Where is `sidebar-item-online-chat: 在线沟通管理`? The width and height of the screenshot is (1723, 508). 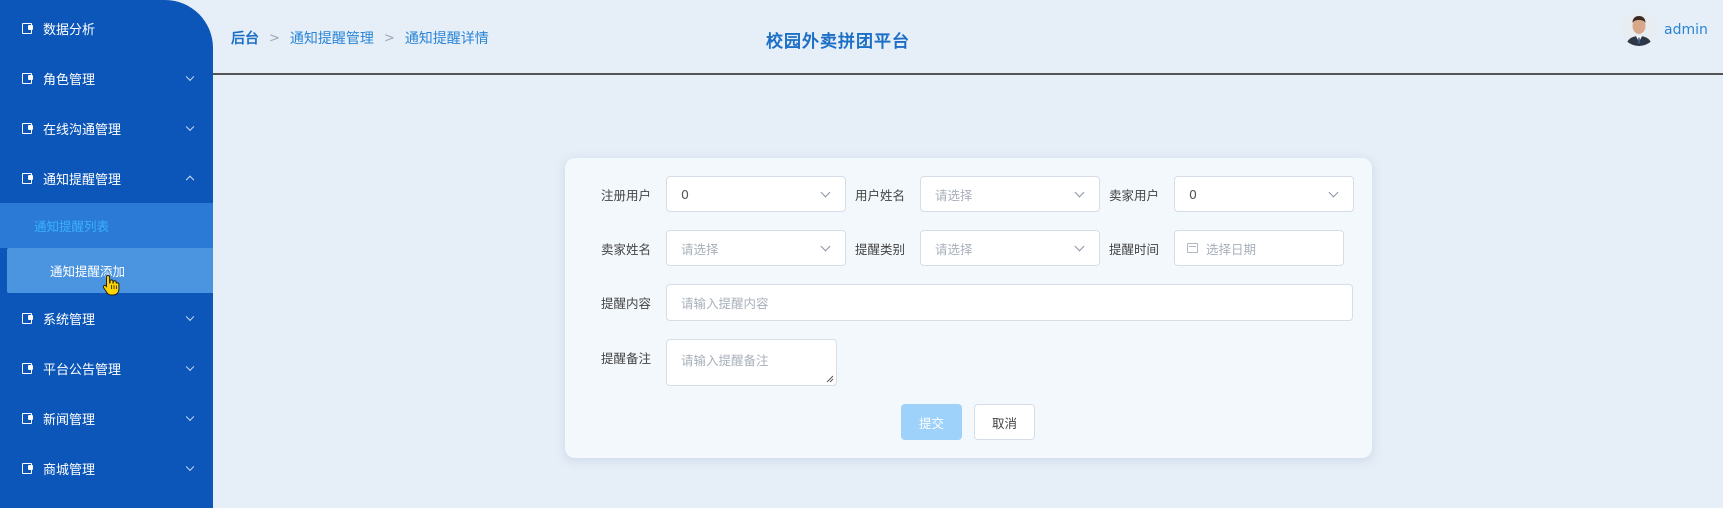
sidebar-item-online-chat: 在线沟通管理 is located at coordinates (106, 128).